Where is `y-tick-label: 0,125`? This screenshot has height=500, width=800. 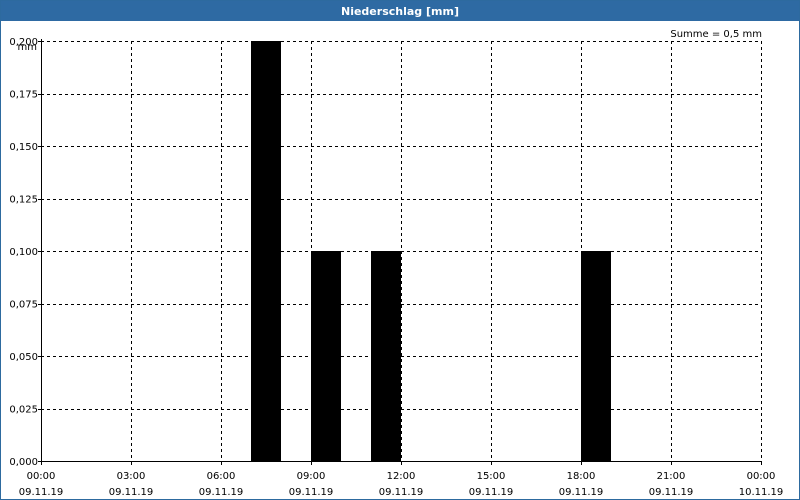 y-tick-label: 0,125 is located at coordinates (23, 200).